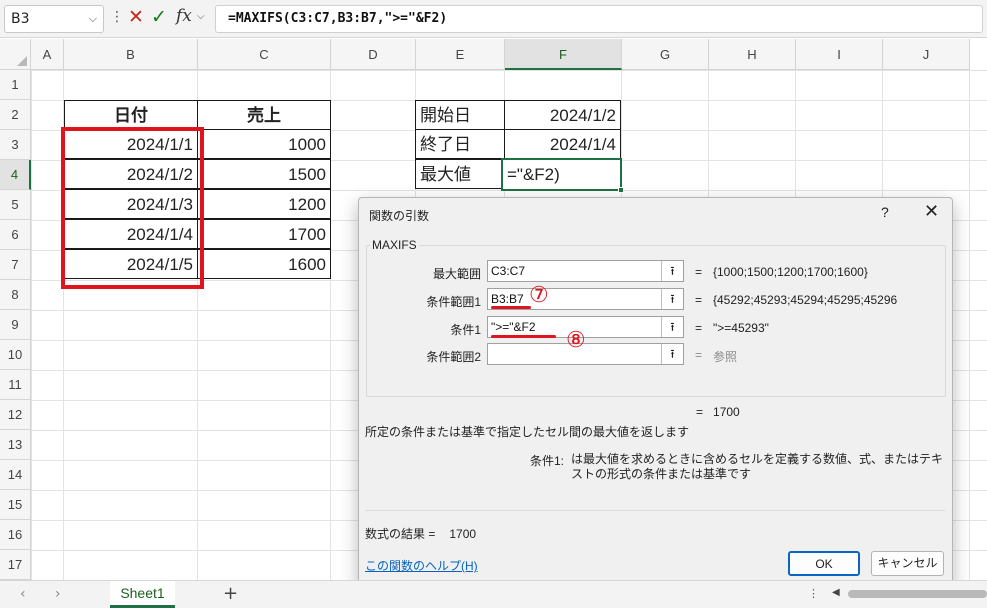 This screenshot has height=608, width=987. Describe the element at coordinates (453, 357) in the screenshot. I see `arg-label: 条件範囲2` at that location.